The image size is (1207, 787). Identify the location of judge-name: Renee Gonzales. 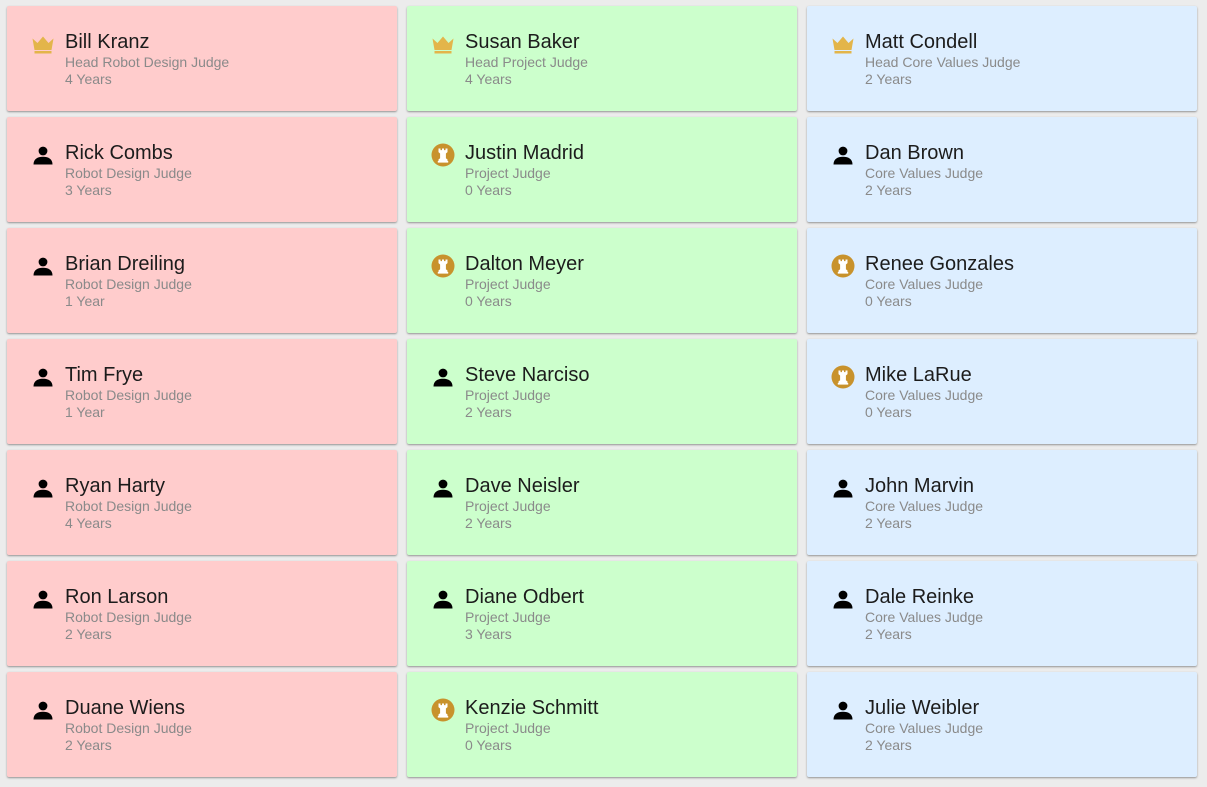
(939, 264).